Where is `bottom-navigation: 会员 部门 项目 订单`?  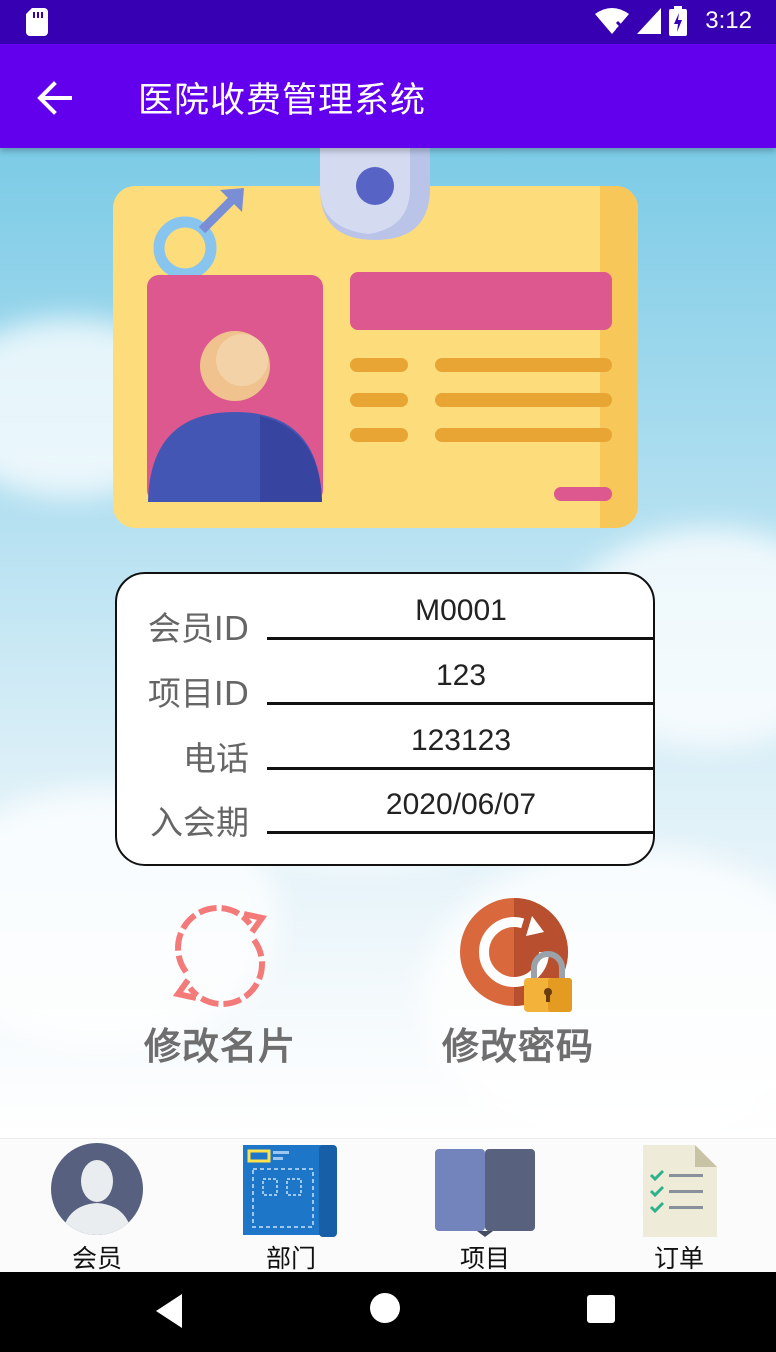
bottom-navigation: 会员 部门 项目 订单 is located at coordinates (388, 1205).